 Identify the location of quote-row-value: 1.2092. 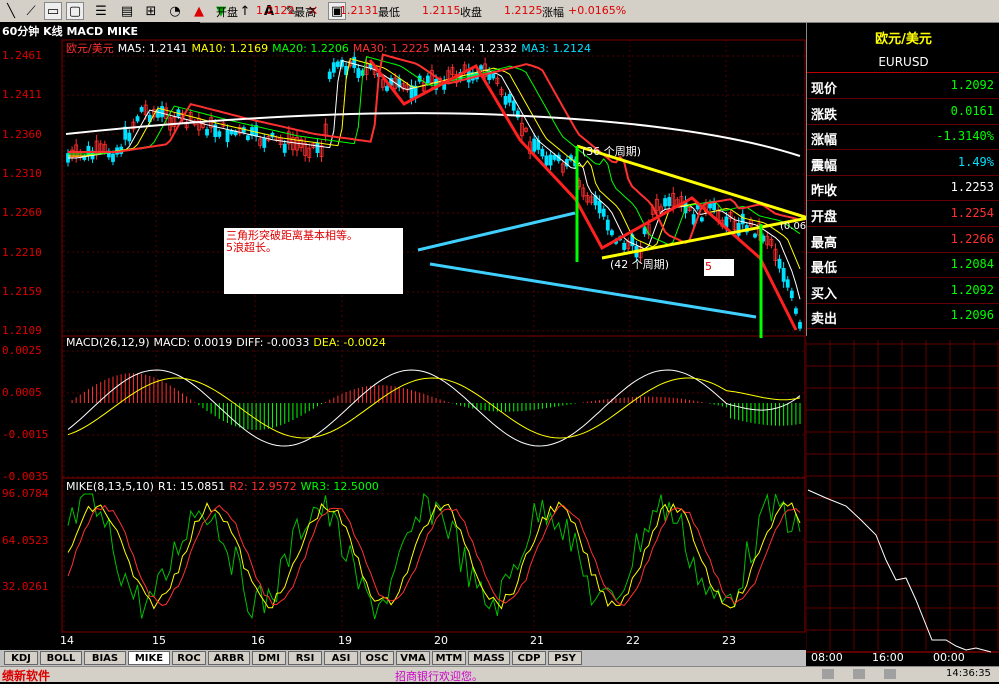
(972, 289).